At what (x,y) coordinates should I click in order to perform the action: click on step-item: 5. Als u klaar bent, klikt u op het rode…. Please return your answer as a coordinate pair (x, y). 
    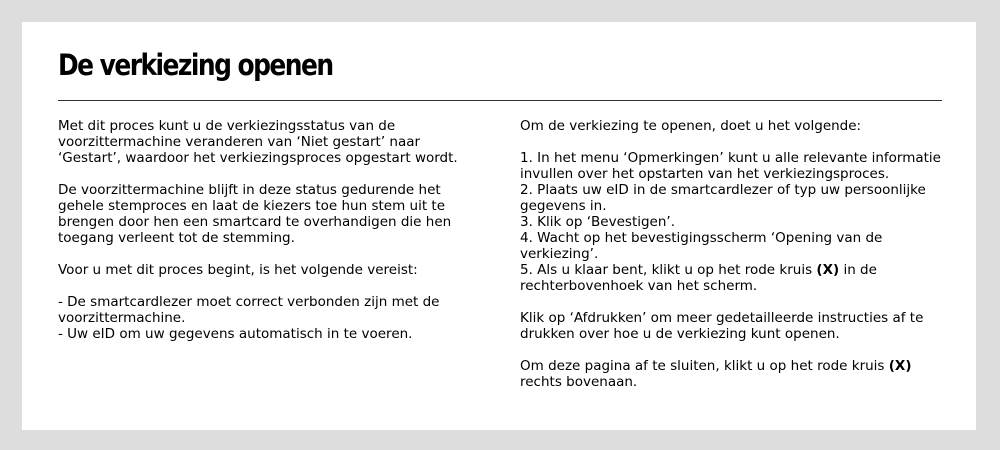
    Looking at the image, I should click on (735, 278).